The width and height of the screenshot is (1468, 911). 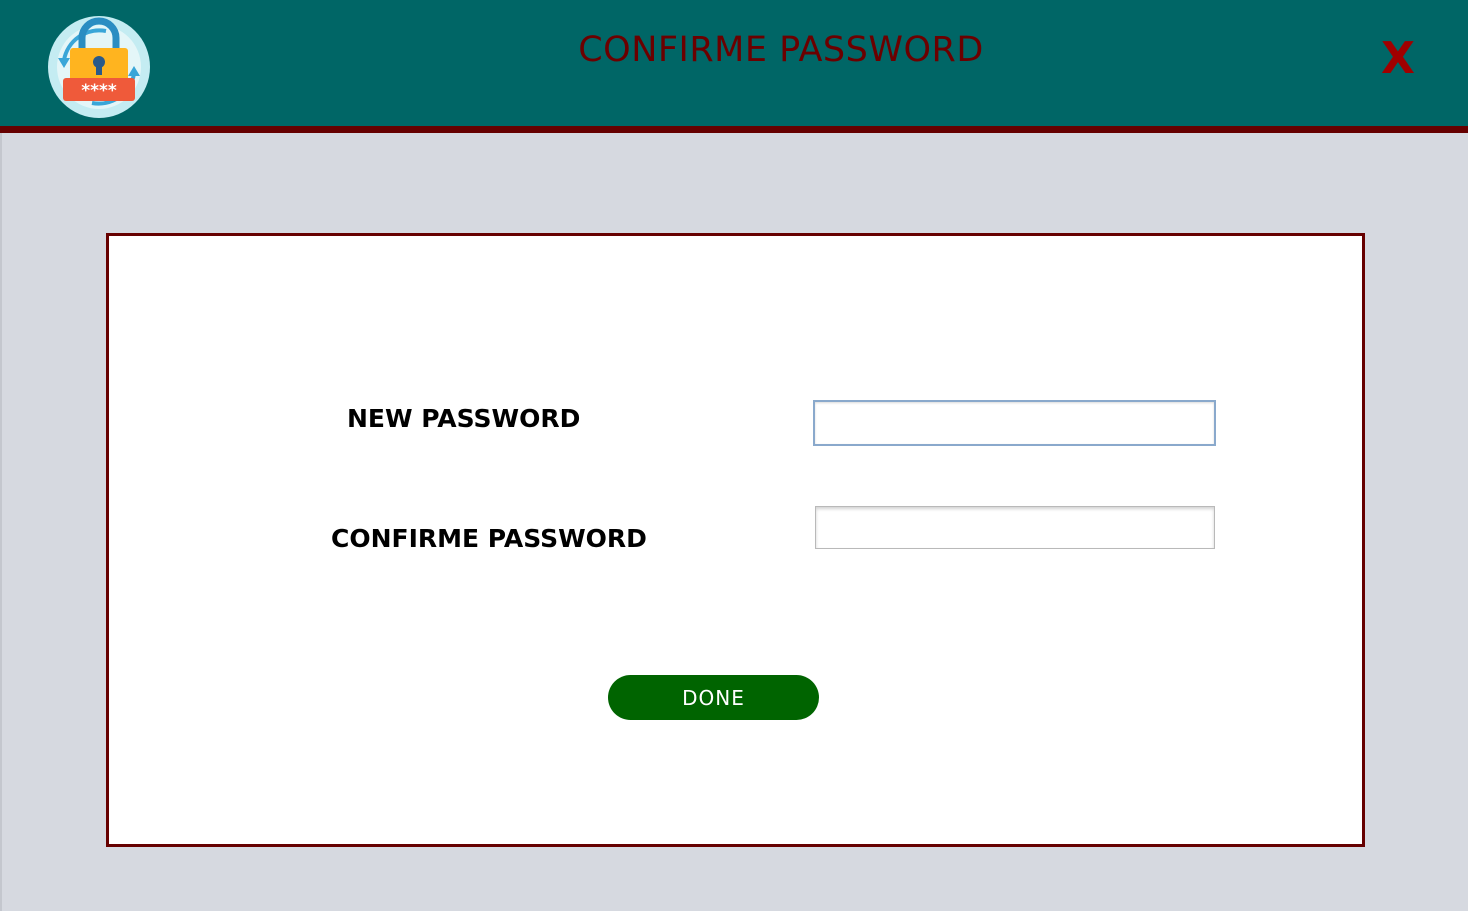 What do you see at coordinates (713, 697) in the screenshot?
I see `done-button: DONE` at bounding box center [713, 697].